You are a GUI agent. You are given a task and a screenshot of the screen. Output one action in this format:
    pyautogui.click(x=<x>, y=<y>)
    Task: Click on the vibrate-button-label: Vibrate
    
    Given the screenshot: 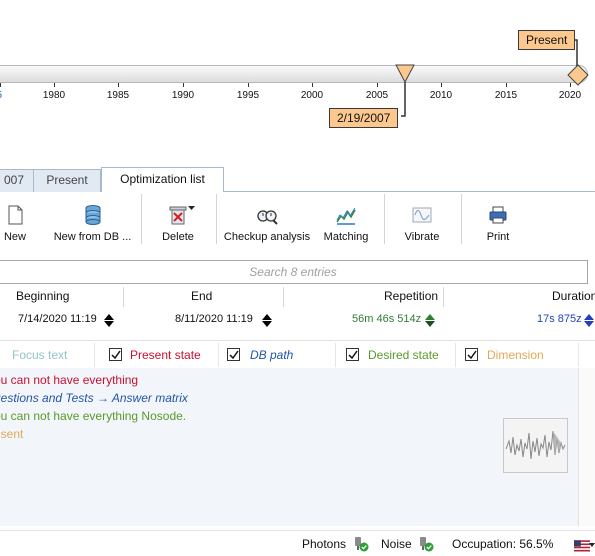 What is the action you would take?
    pyautogui.click(x=422, y=237)
    